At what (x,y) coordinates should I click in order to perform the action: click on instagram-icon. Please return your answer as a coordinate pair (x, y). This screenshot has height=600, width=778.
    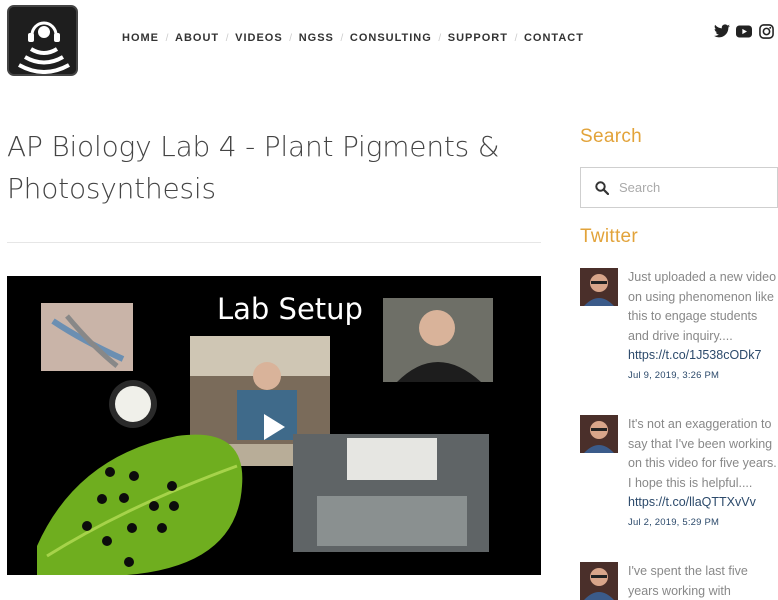
    Looking at the image, I should click on (766, 31).